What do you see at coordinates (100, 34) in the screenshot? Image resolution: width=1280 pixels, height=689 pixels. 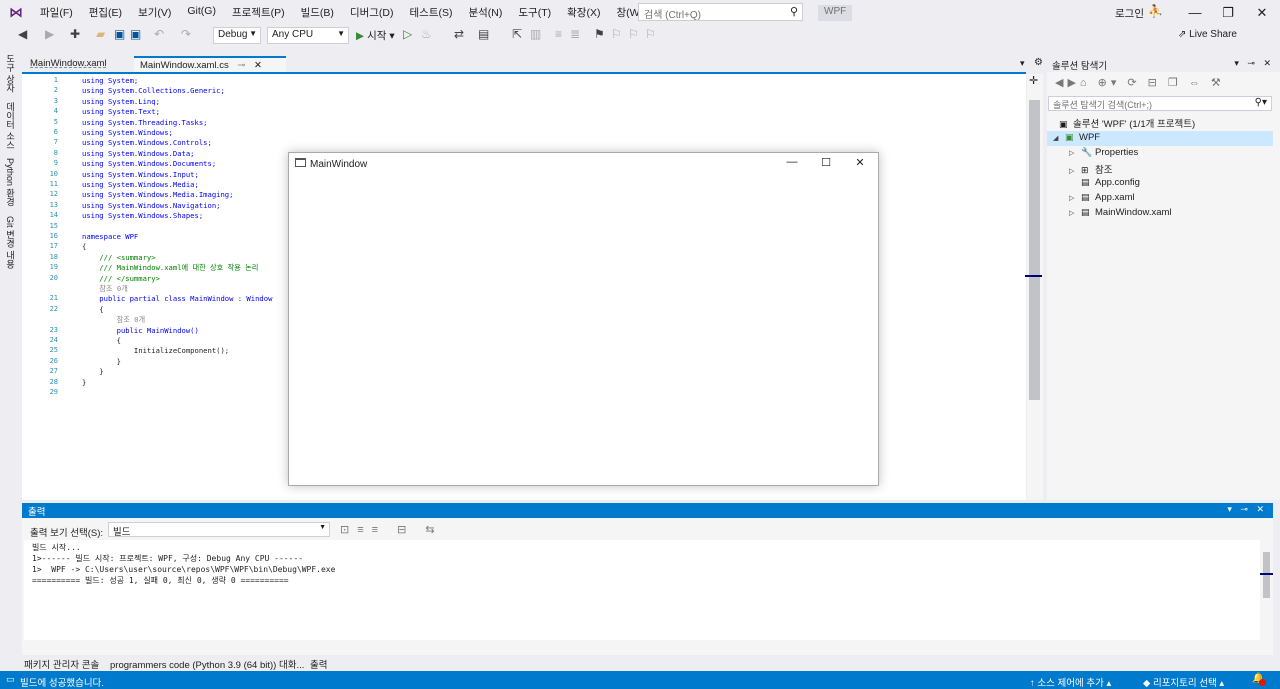 I see `open-folder-icon: ▰` at bounding box center [100, 34].